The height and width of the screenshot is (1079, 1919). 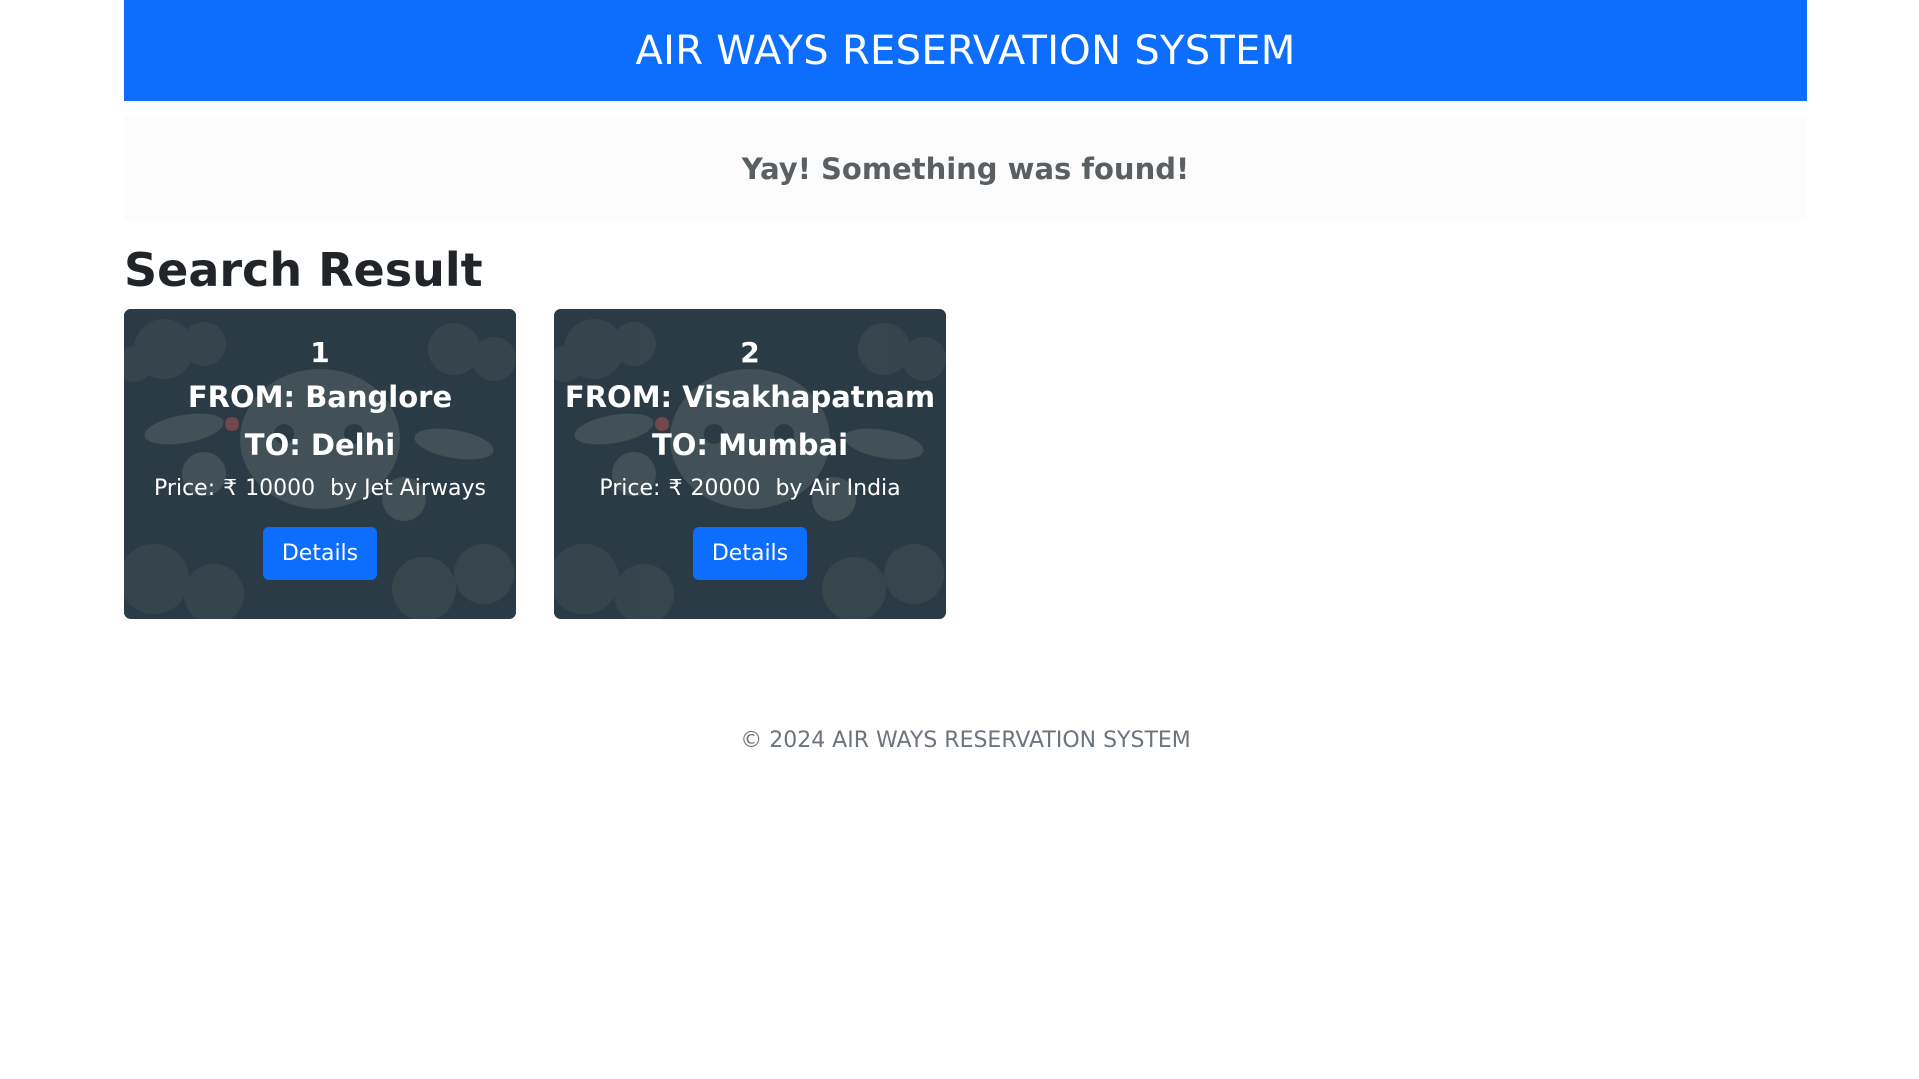 I want to click on airline-name: by Air India, so click(x=838, y=488).